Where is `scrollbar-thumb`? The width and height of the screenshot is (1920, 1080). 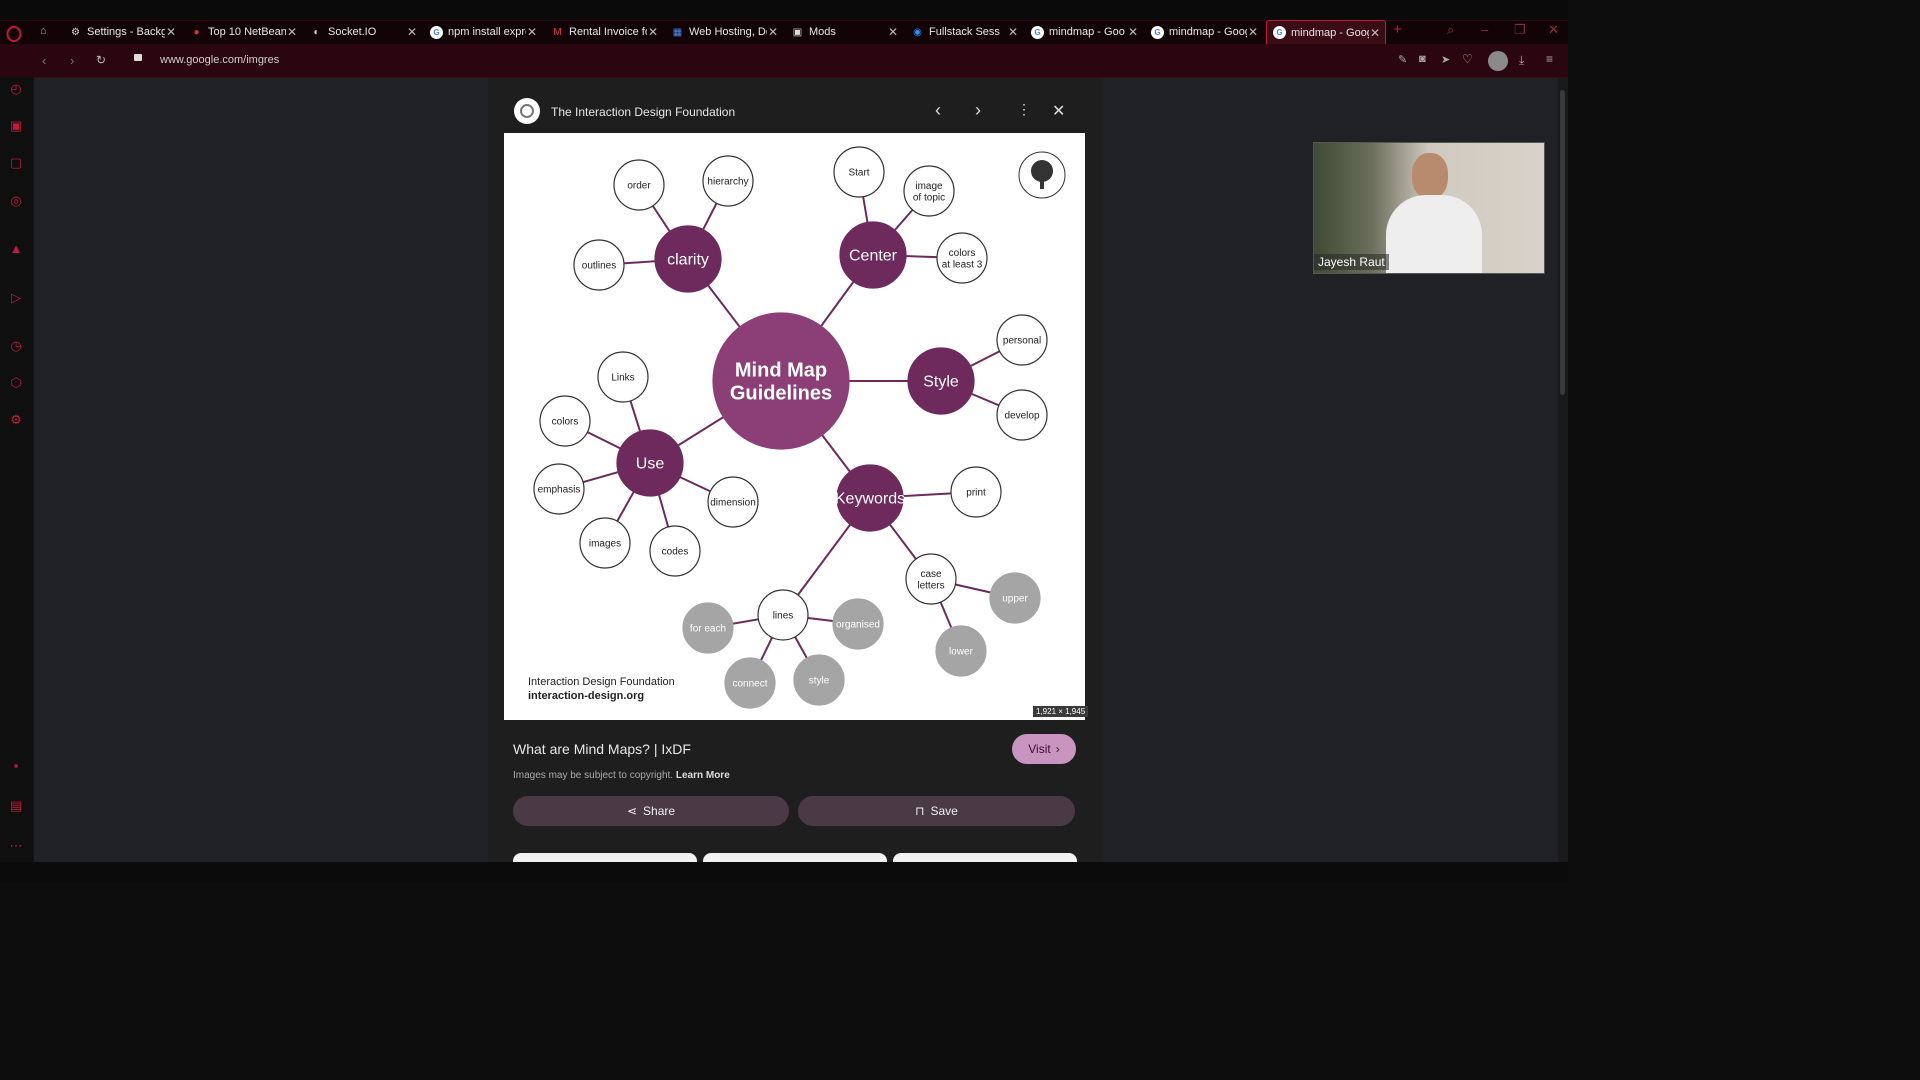 scrollbar-thumb is located at coordinates (1562, 242).